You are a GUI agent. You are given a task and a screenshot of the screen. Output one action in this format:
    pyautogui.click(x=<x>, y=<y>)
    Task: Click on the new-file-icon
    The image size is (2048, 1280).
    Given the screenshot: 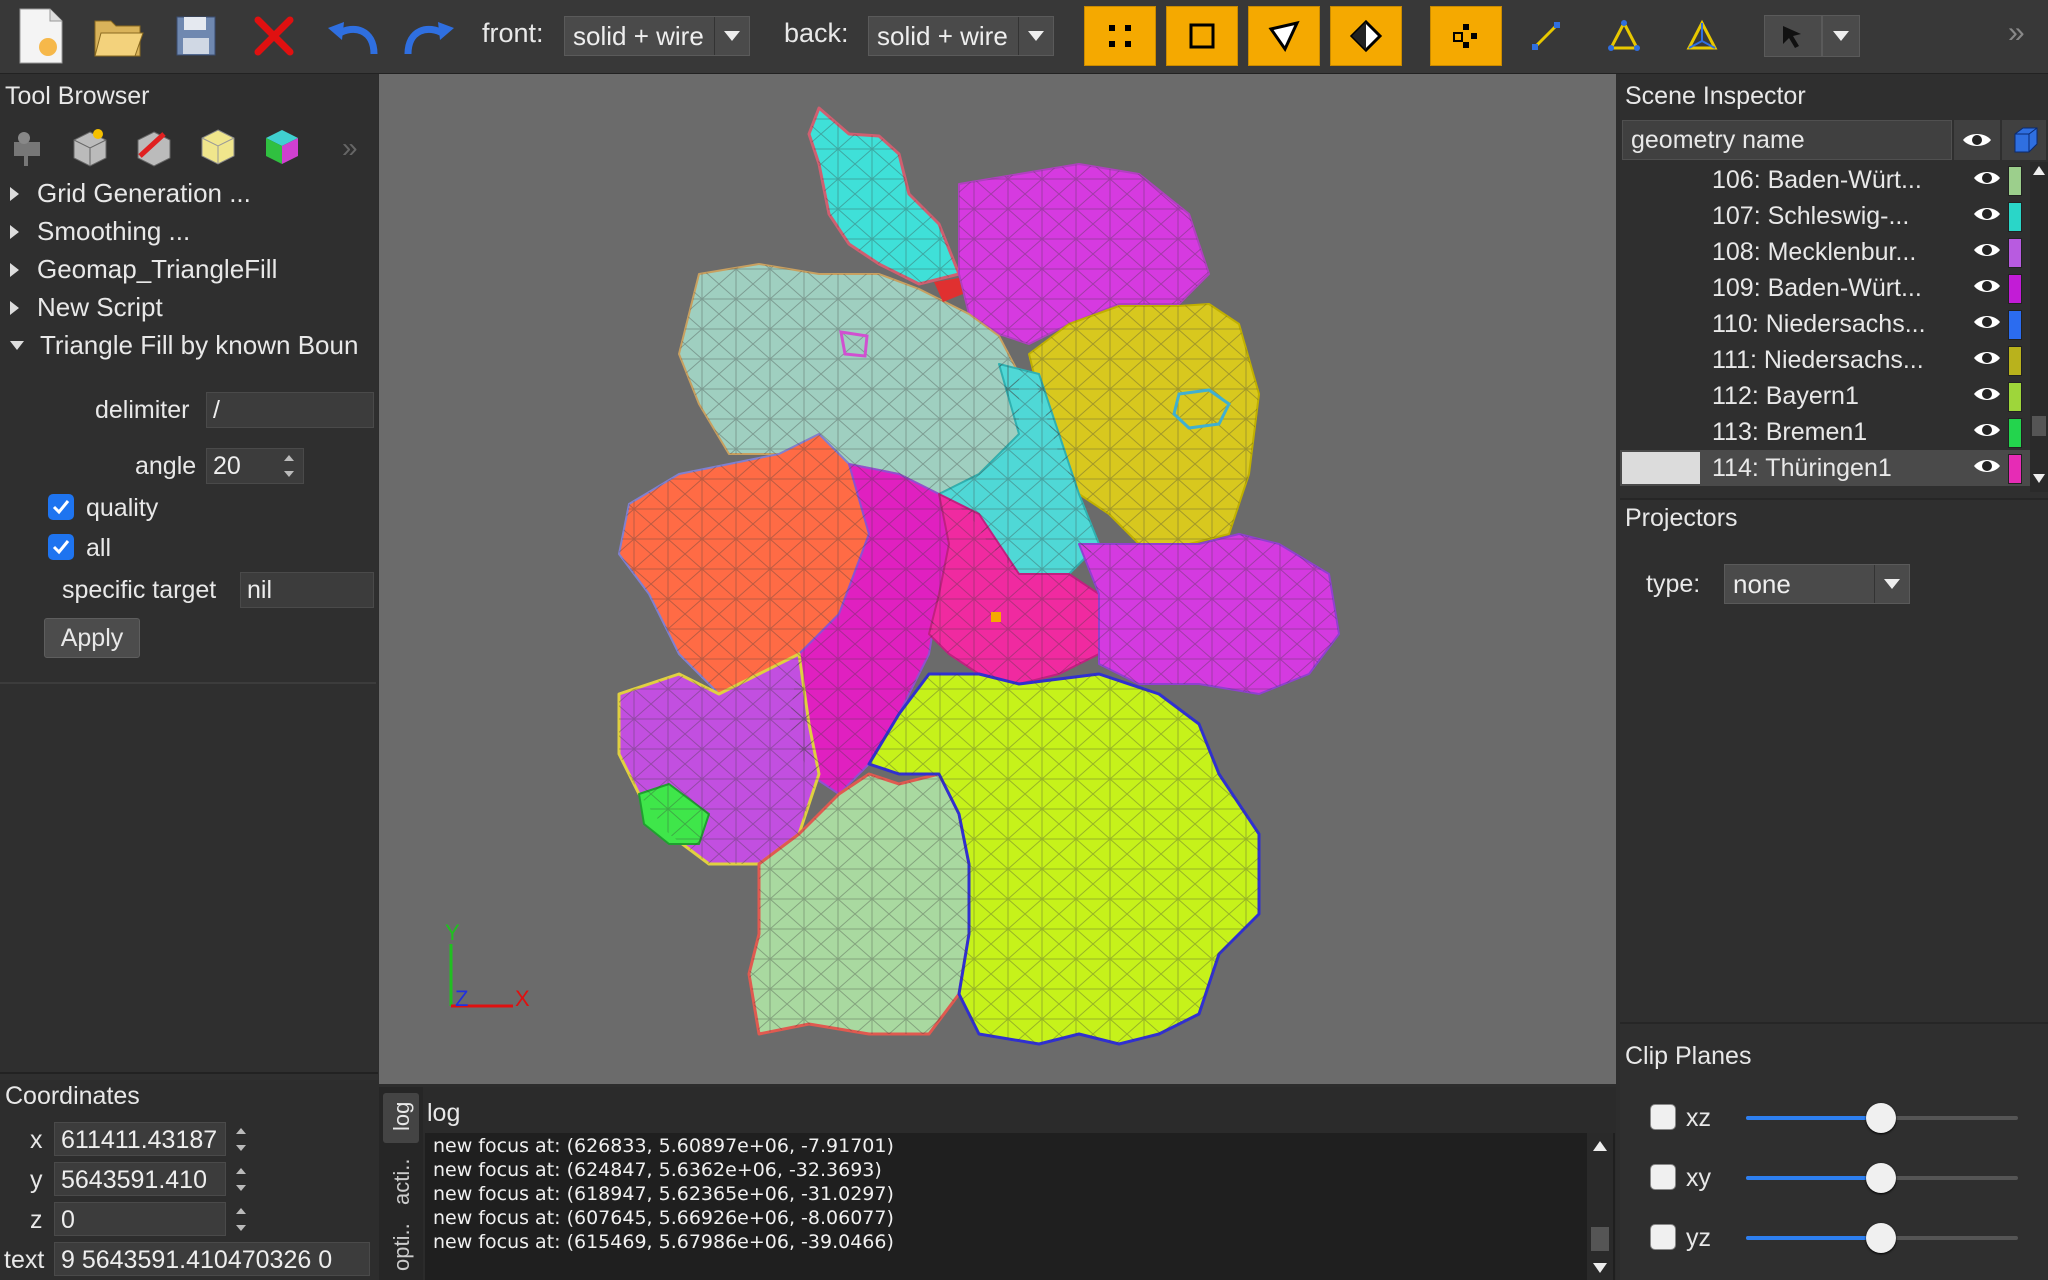 What is the action you would take?
    pyautogui.click(x=40, y=36)
    